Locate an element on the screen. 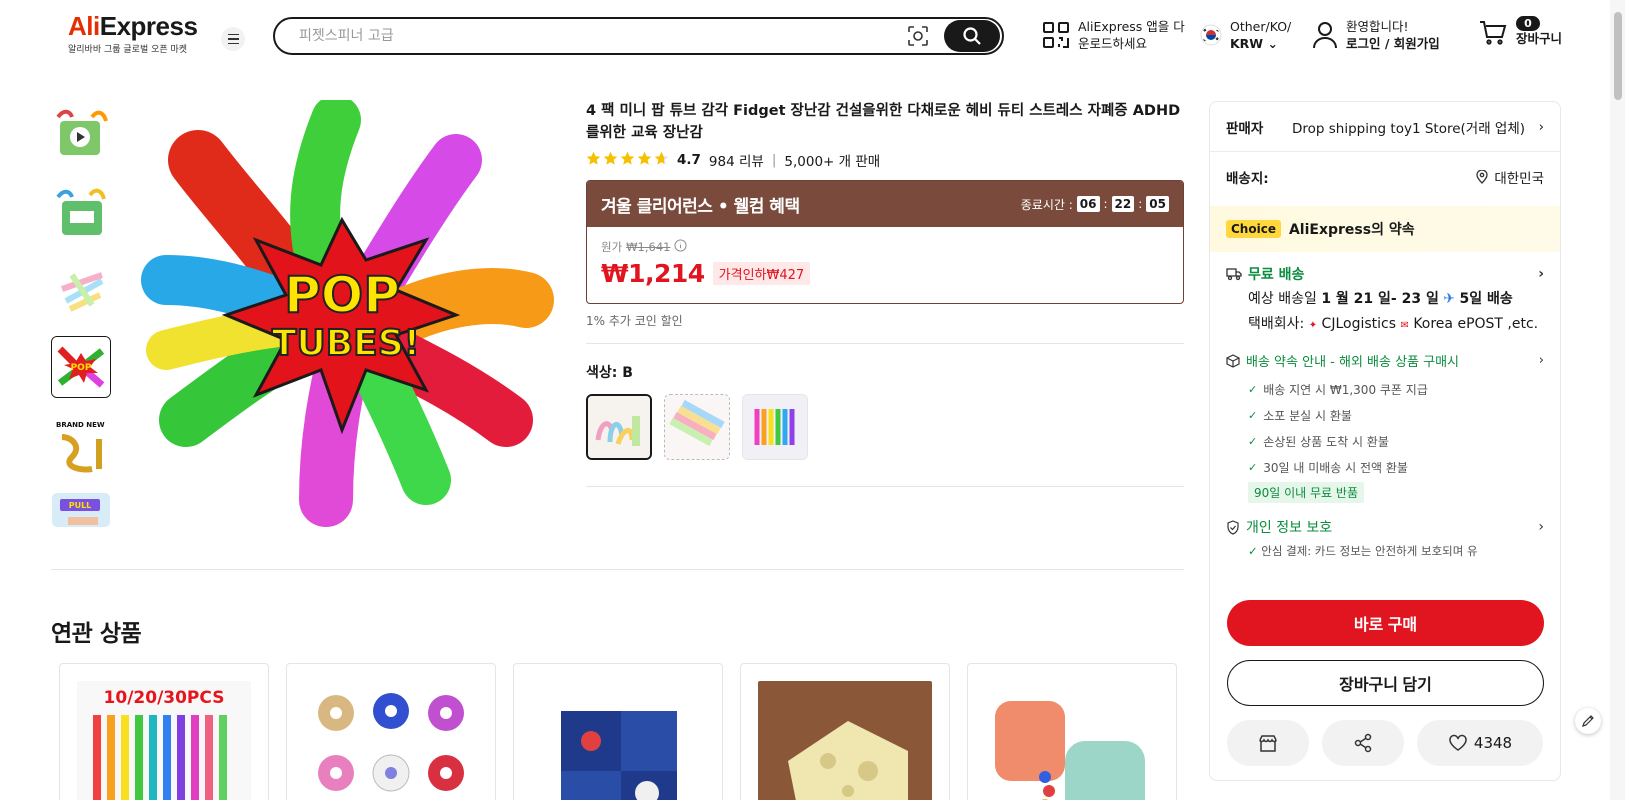 The width and height of the screenshot is (1625, 800). seller-label: 판매자 is located at coordinates (1245, 128).